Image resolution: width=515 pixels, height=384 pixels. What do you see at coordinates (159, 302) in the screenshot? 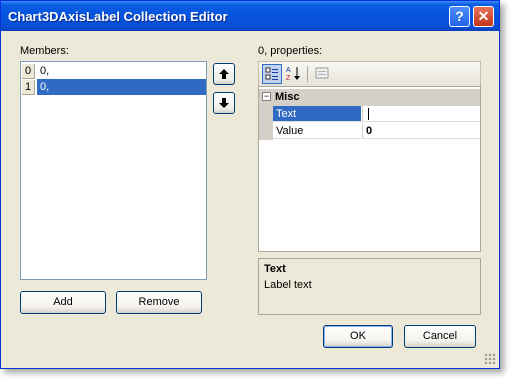
I see `remove-button: Remove` at bounding box center [159, 302].